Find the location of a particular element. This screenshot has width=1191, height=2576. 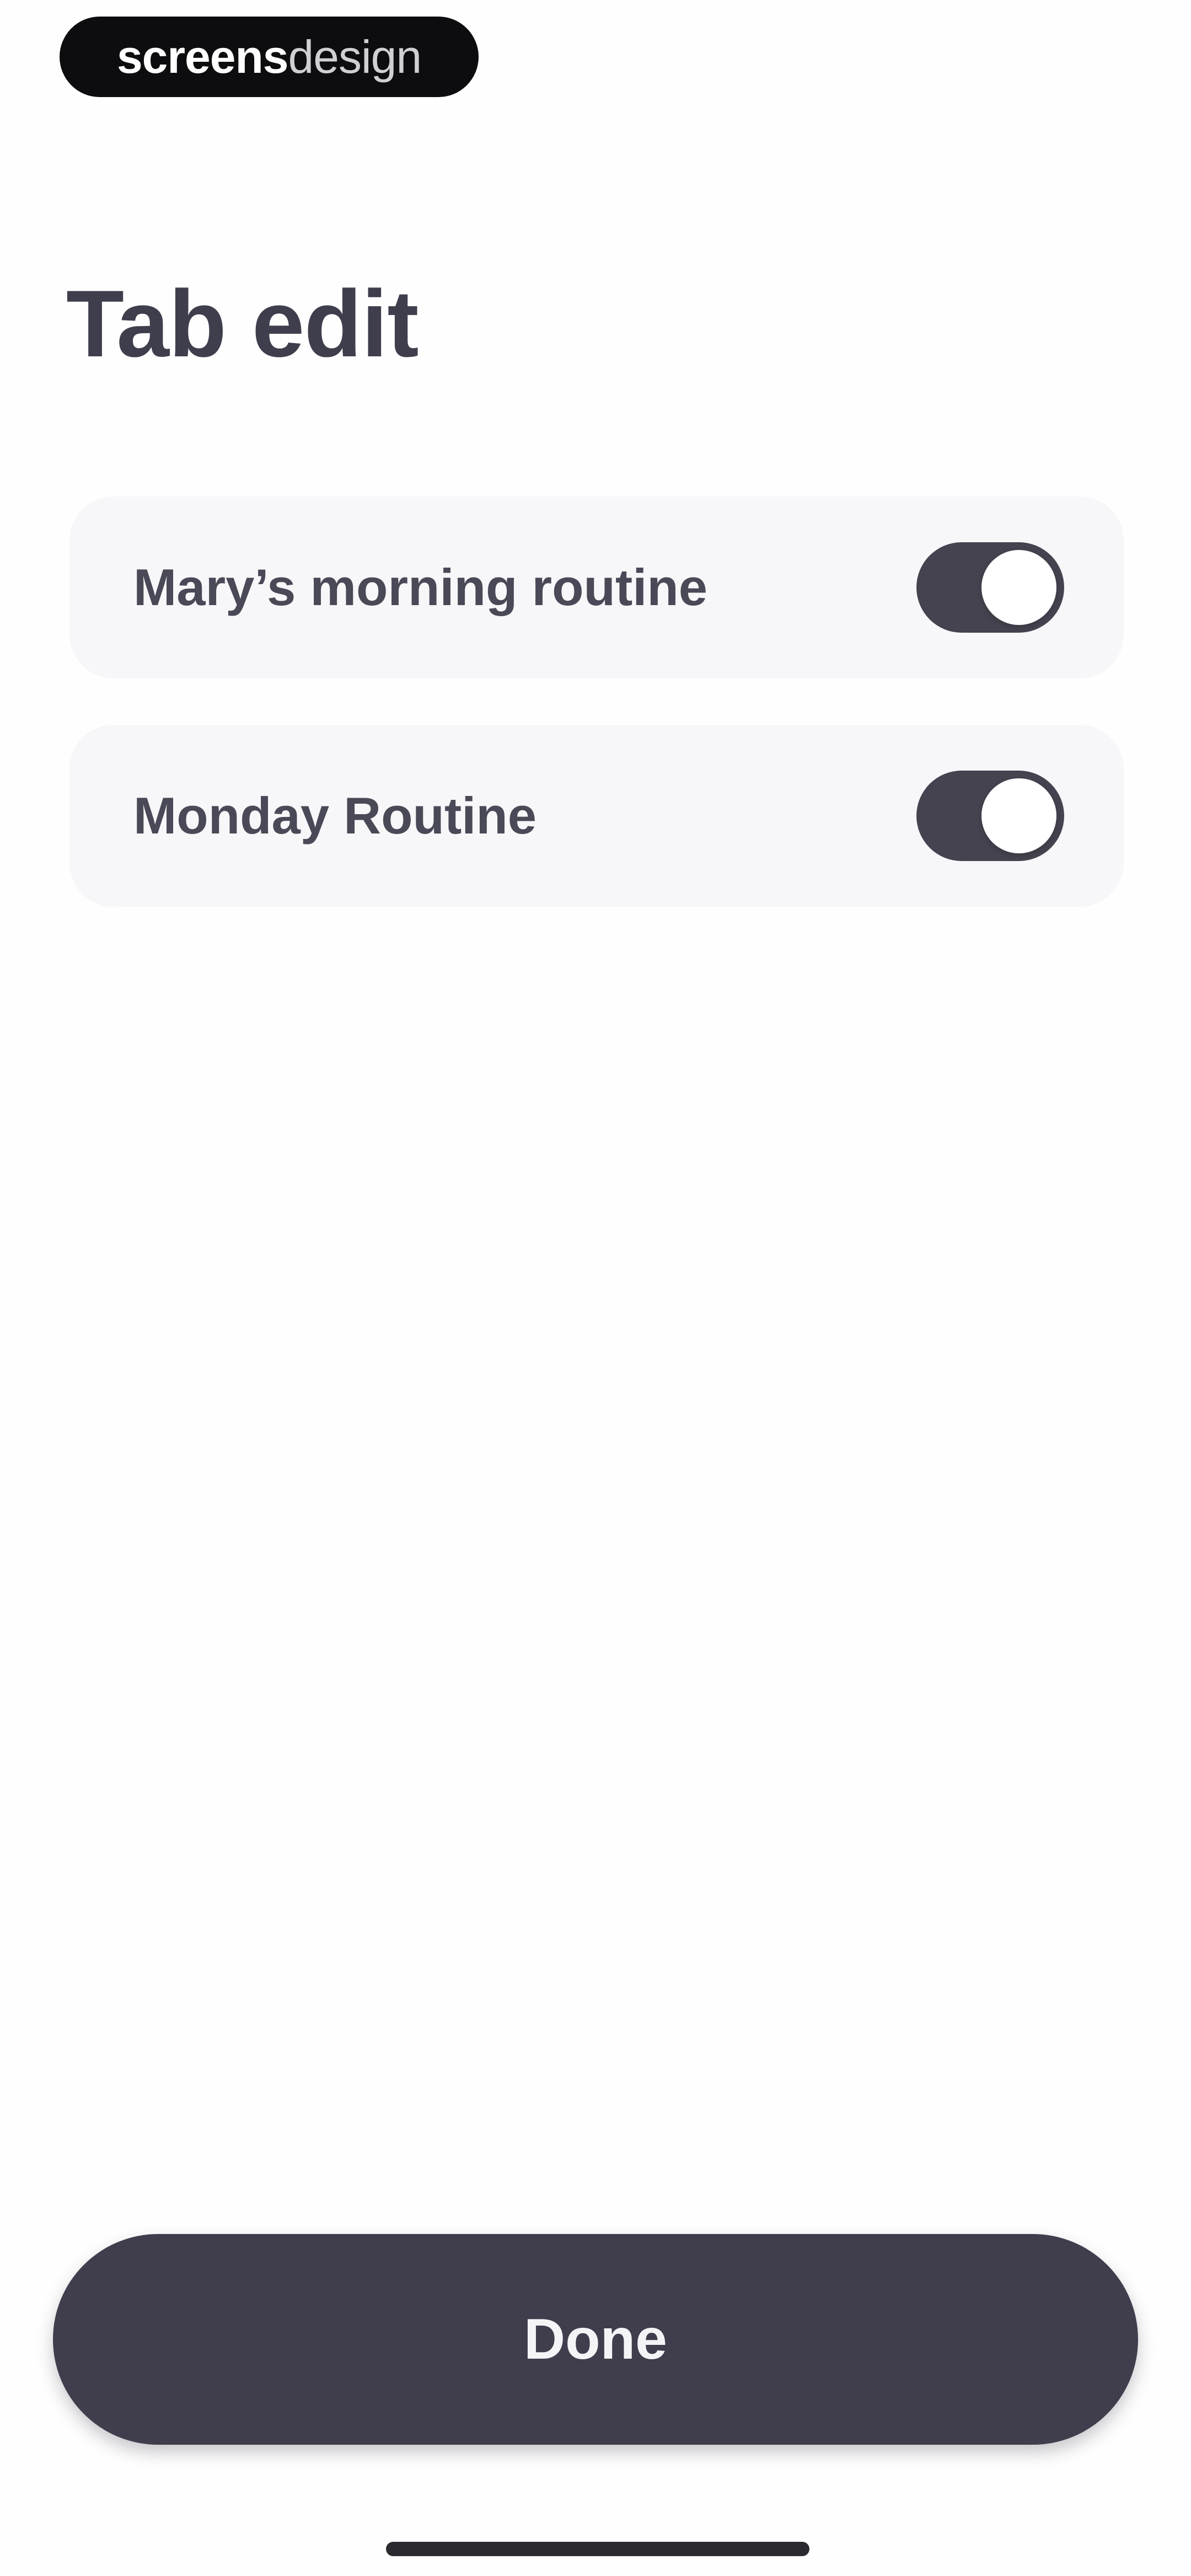

logo-text-design: design is located at coordinates (355, 56).